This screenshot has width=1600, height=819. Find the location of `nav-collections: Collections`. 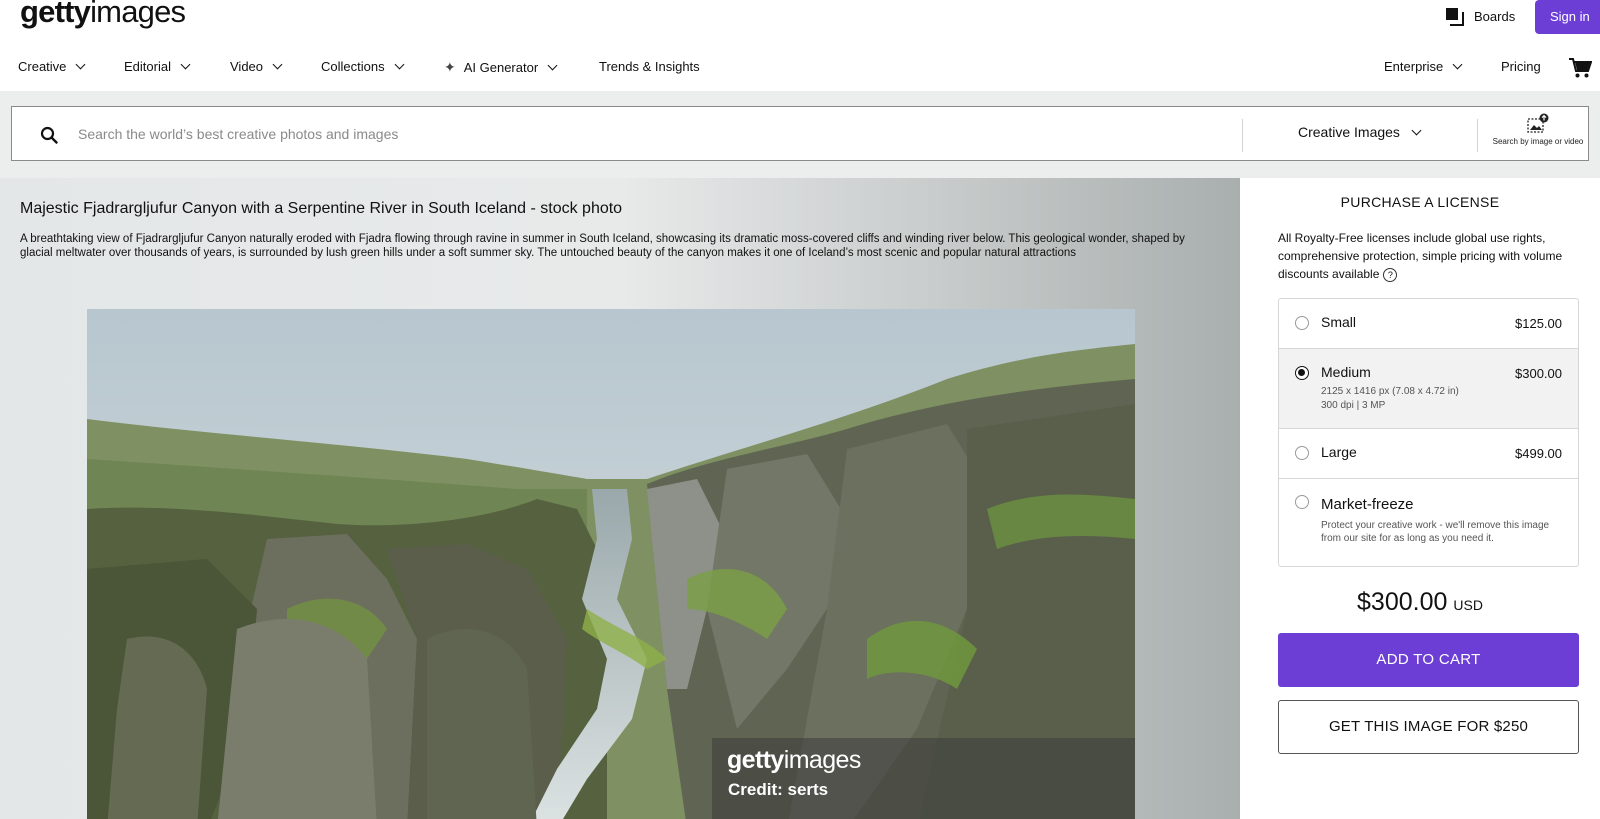

nav-collections: Collections is located at coordinates (363, 66).